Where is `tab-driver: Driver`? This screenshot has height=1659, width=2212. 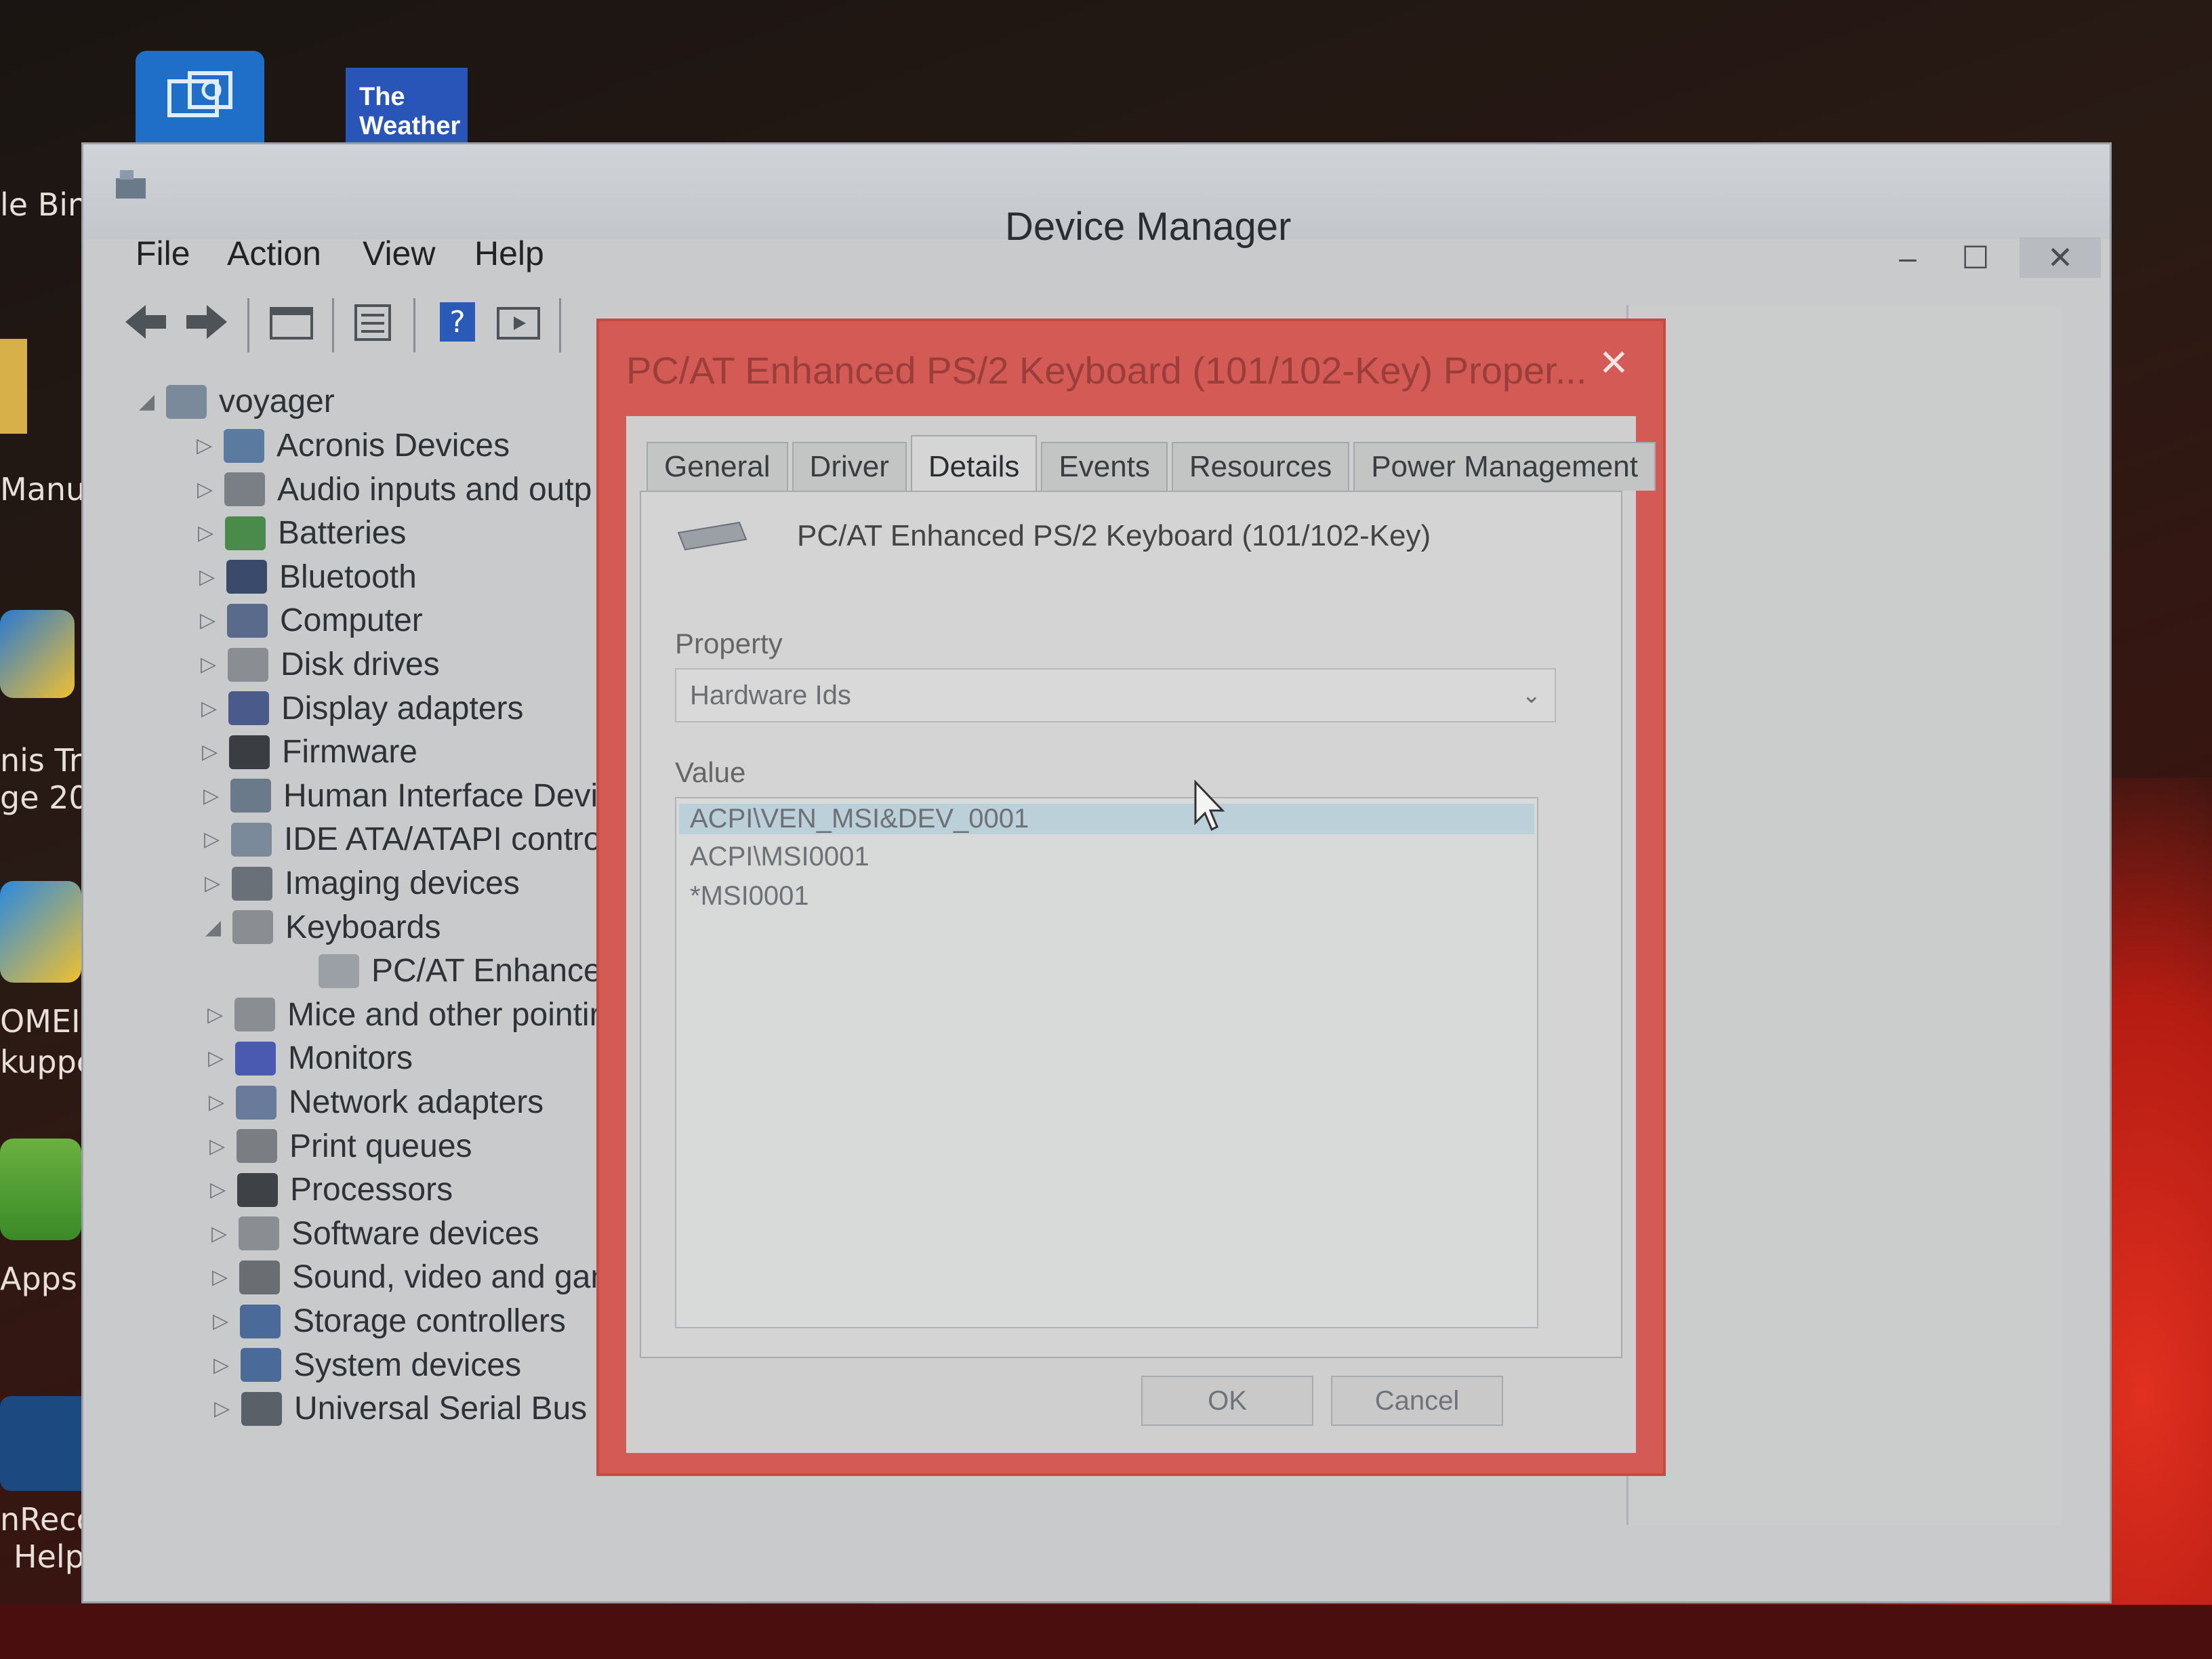
tab-driver: Driver is located at coordinates (849, 467).